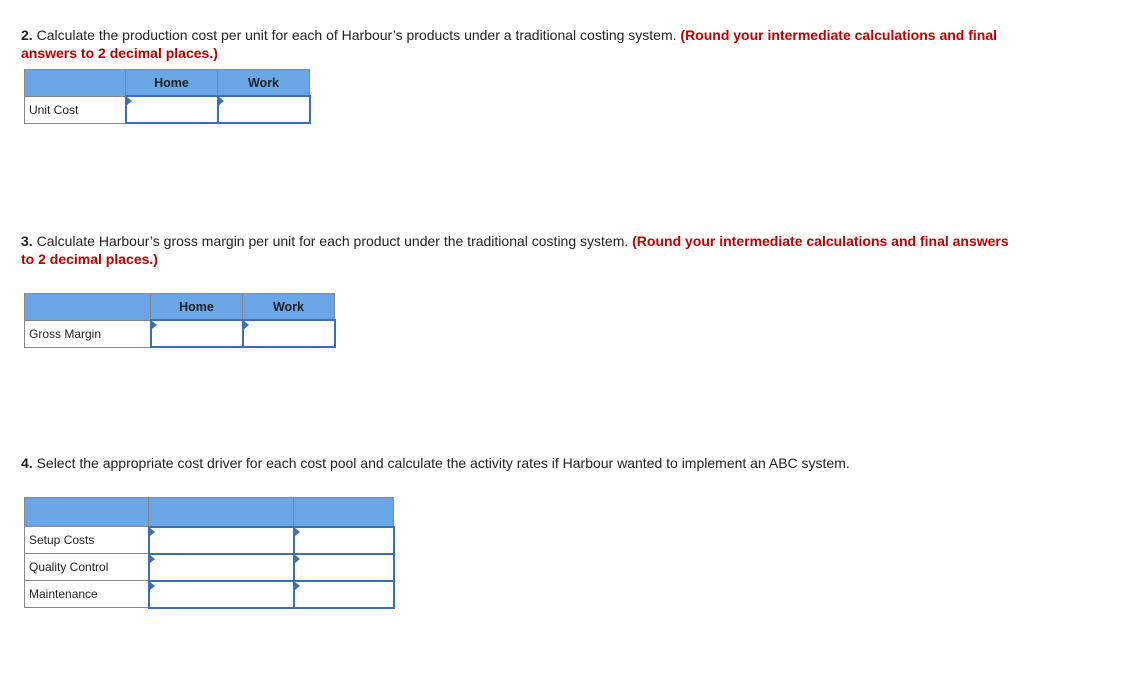  I want to click on table-row: Unit Cost, so click(167, 109).